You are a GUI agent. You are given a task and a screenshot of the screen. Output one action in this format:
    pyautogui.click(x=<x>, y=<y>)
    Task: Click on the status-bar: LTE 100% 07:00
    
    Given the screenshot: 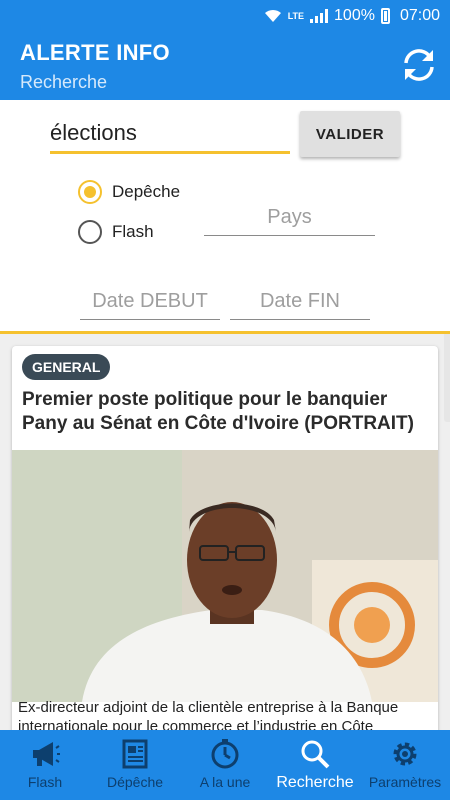 What is the action you would take?
    pyautogui.click(x=225, y=16)
    